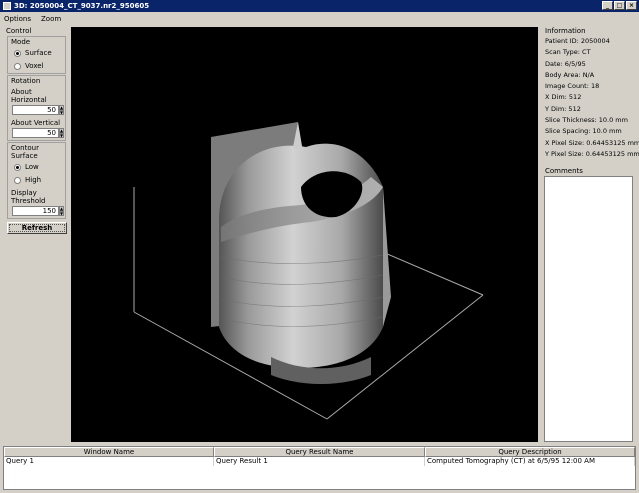  Describe the element at coordinates (319, 18) in the screenshot. I see `menu-bar: Options Zoom` at that location.